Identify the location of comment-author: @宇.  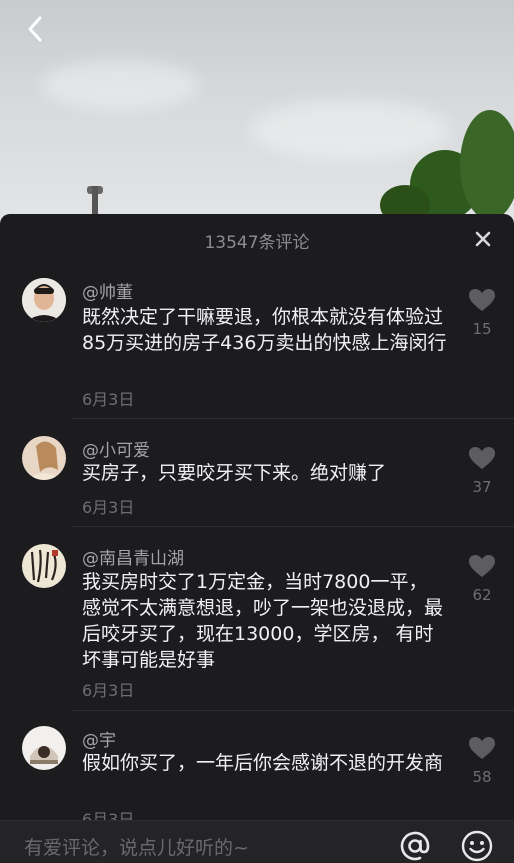
(99, 738).